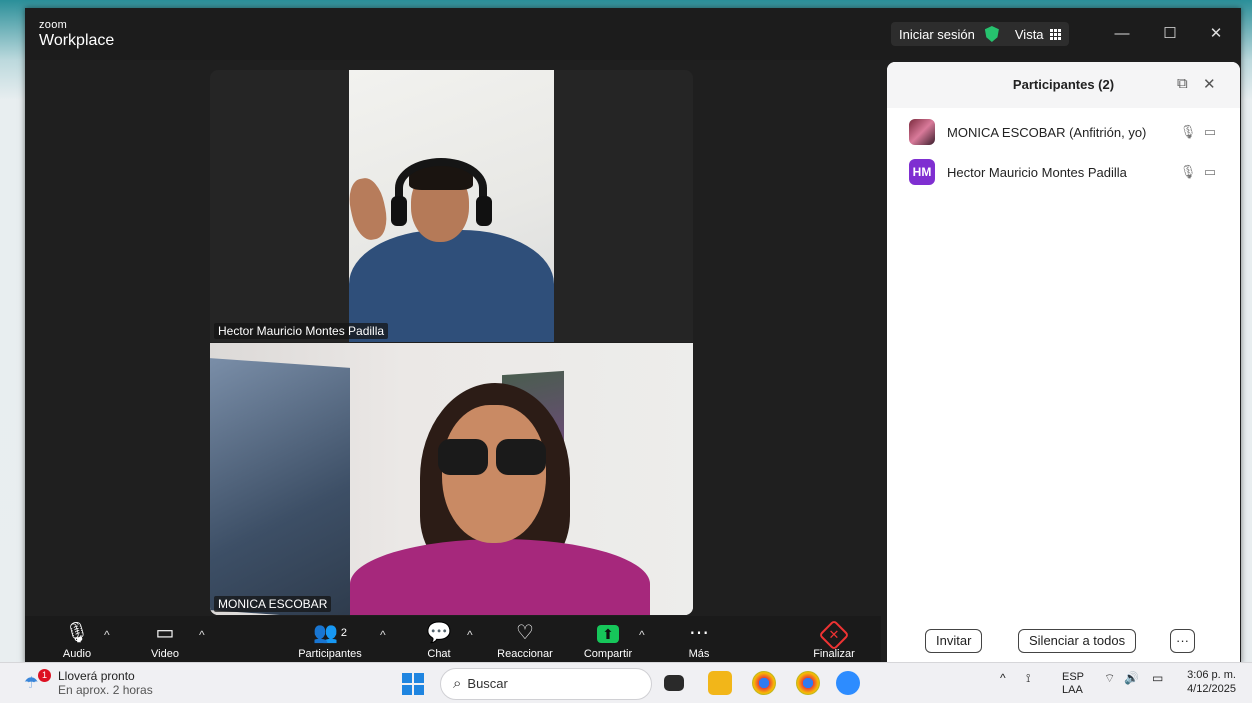  I want to click on video-feed-hector, so click(451, 206).